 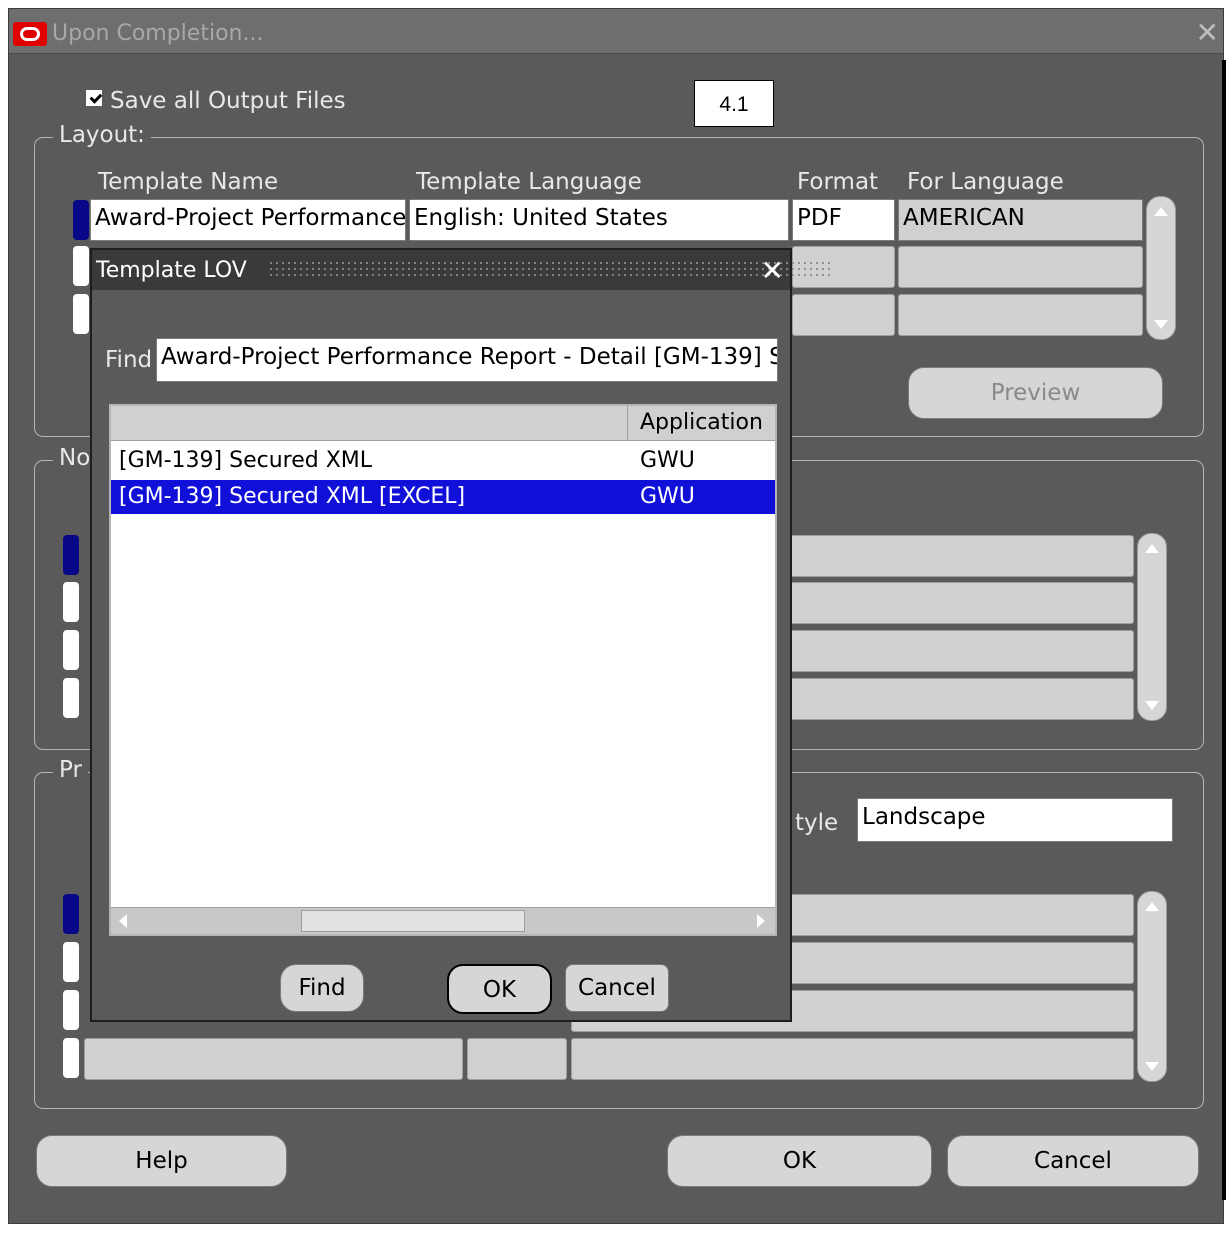 I want to click on layout-scrollbar, so click(x=1161, y=268).